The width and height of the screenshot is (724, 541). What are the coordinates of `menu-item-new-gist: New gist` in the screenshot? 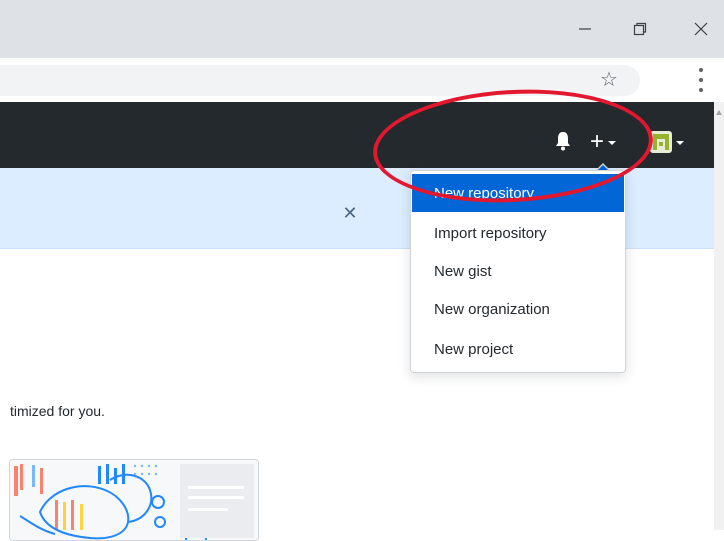 It's located at (518, 271).